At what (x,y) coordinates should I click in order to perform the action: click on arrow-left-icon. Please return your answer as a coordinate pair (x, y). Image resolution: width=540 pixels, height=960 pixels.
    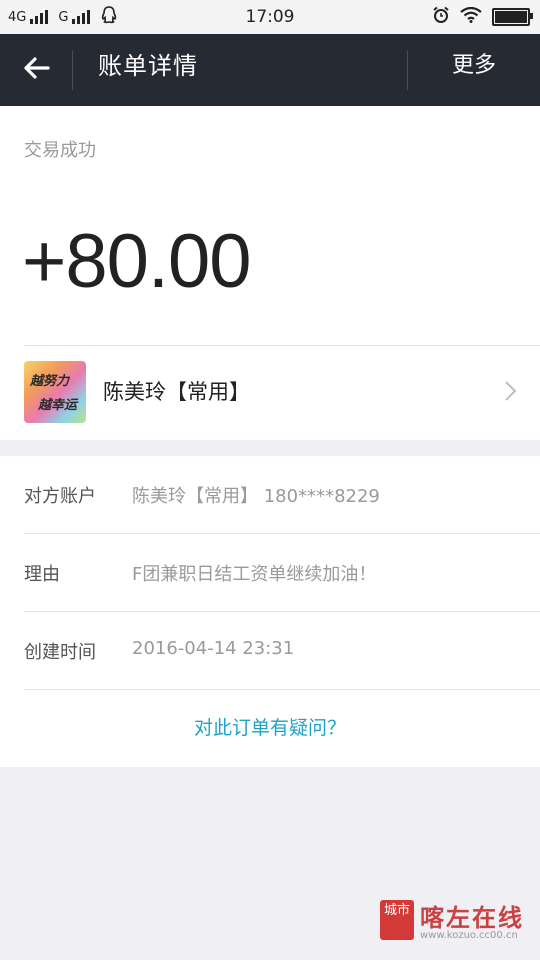
    Looking at the image, I should click on (36, 70).